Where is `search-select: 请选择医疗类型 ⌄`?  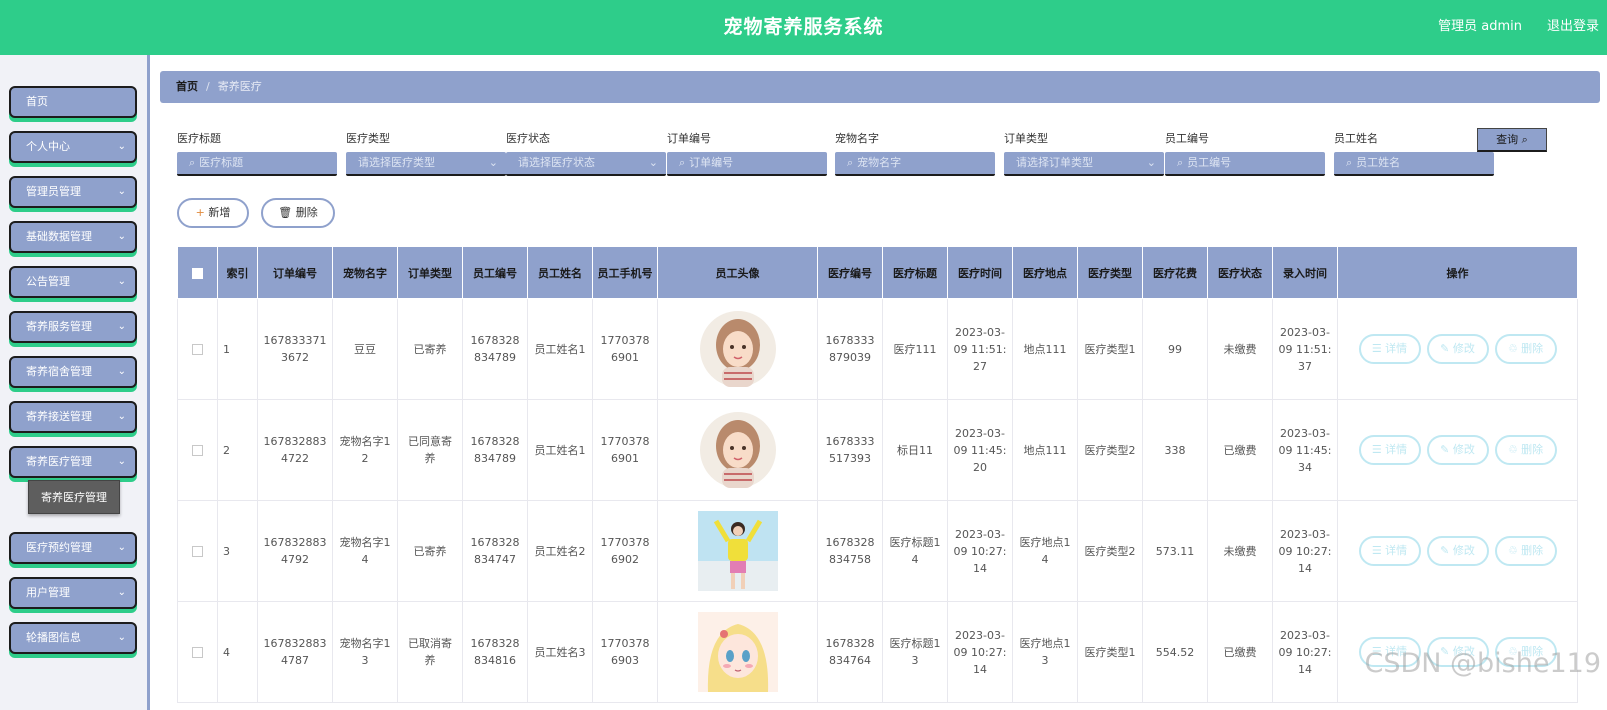
search-select: 请选择医疗类型 ⌄ is located at coordinates (426, 164).